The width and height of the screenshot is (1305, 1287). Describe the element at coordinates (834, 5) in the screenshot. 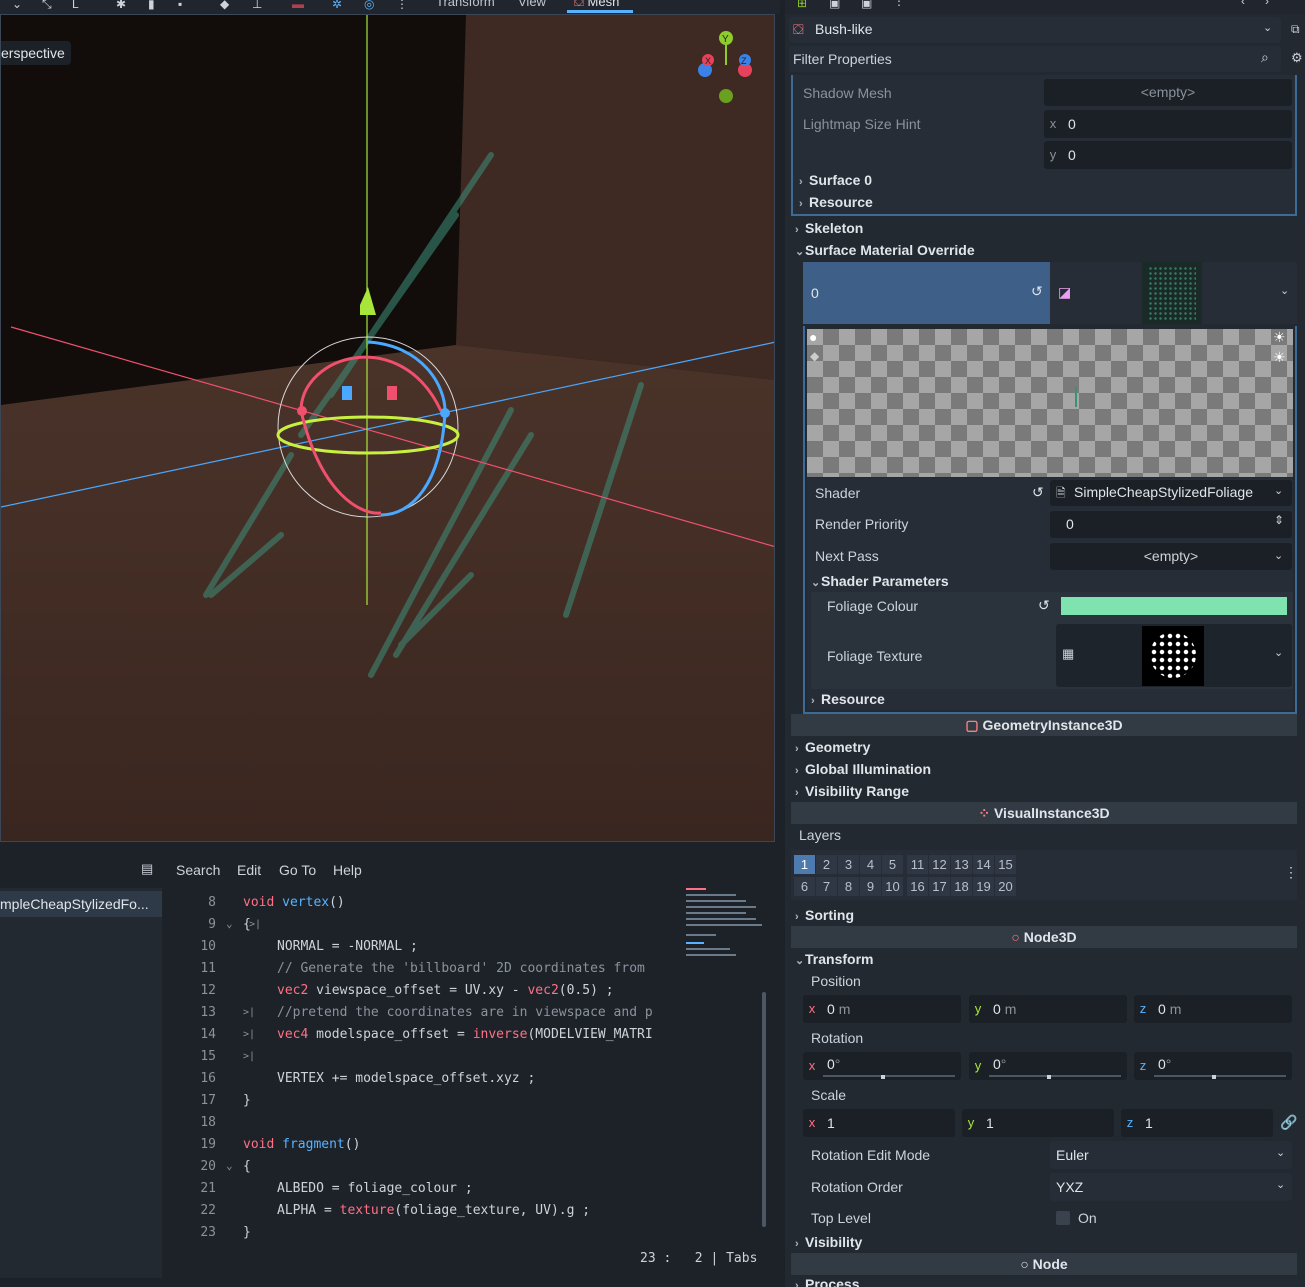

I see `load-icon: ▣` at that location.